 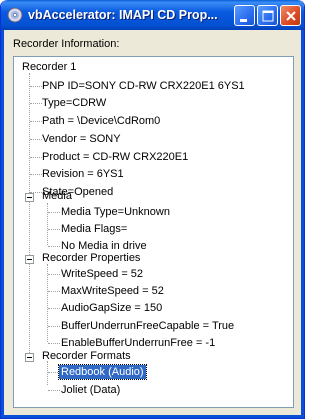 What do you see at coordinates (83, 174) in the screenshot?
I see `tree-node-property: Revision = 6YS1` at bounding box center [83, 174].